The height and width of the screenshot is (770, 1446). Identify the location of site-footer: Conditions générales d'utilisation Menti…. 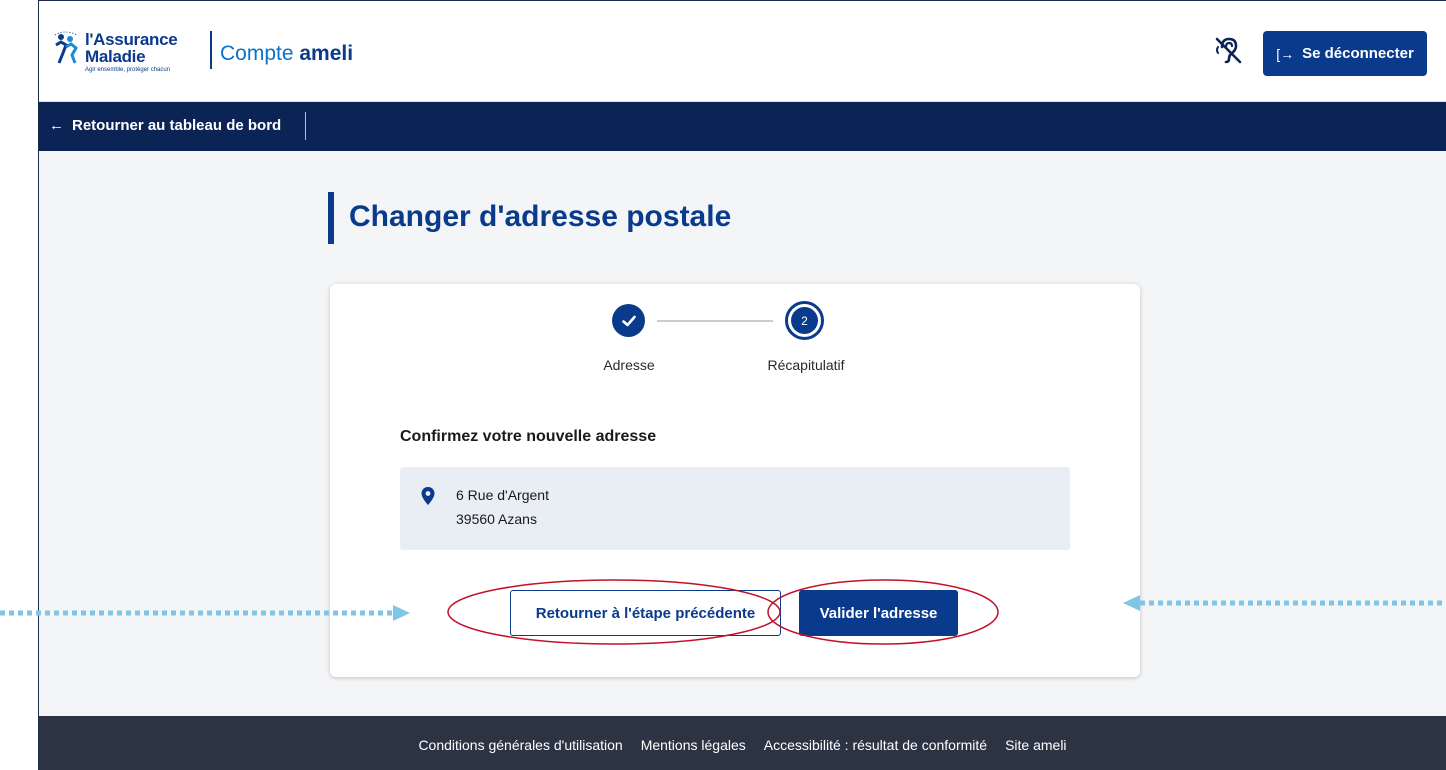
(742, 743).